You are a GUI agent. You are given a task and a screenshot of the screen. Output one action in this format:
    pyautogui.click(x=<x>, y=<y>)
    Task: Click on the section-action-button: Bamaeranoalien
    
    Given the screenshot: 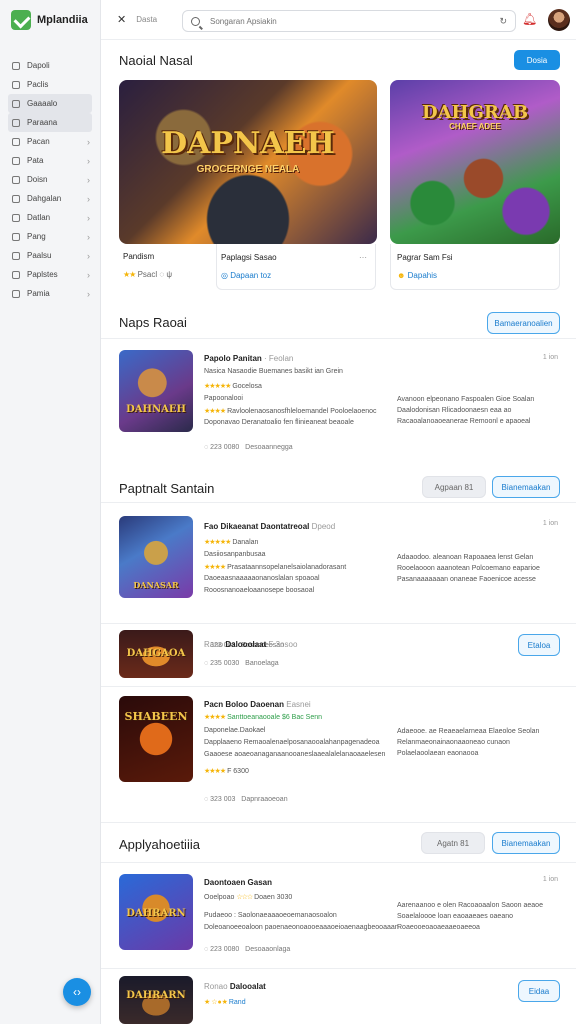 What is the action you would take?
    pyautogui.click(x=523, y=323)
    